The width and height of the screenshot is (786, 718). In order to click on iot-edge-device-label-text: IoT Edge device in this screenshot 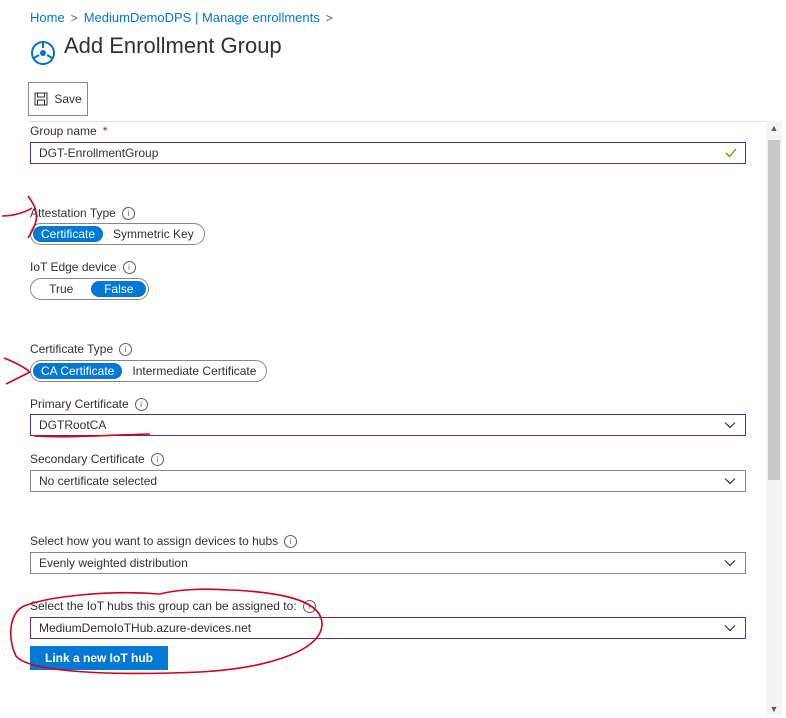, I will do `click(73, 267)`.